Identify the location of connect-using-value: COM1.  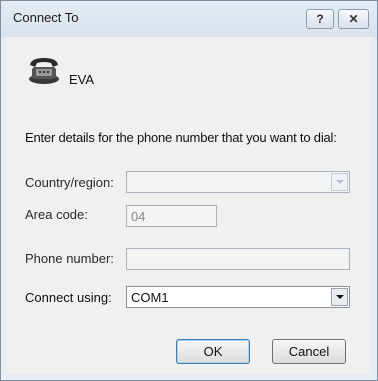
(150, 297).